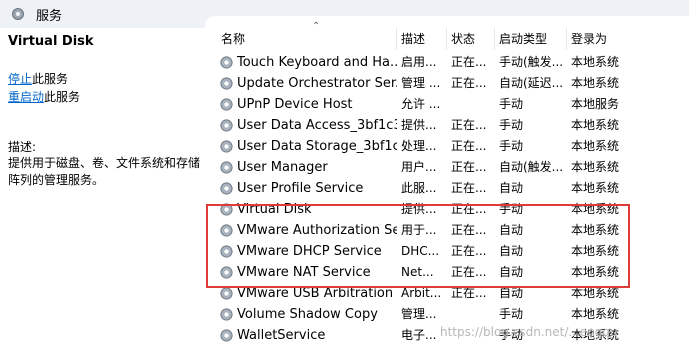  Describe the element at coordinates (529, 332) in the screenshot. I see `watermark-text: https://blog.csdn.net/...engqu` at that location.